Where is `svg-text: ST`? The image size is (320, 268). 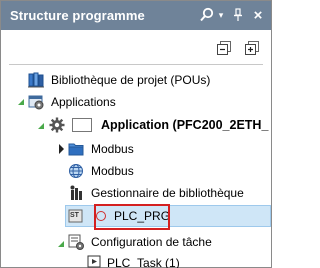 svg-text: ST is located at coordinates (75, 215).